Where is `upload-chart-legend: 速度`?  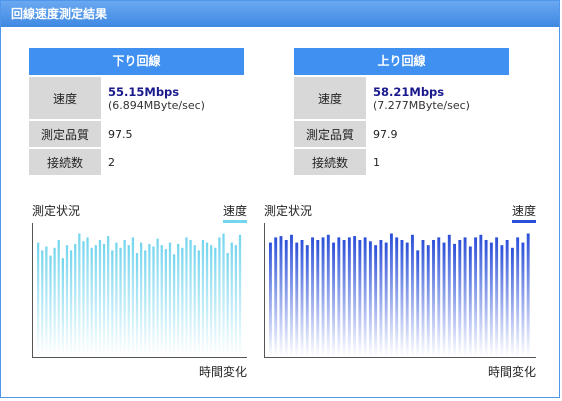 upload-chart-legend: 速度 is located at coordinates (523, 212).